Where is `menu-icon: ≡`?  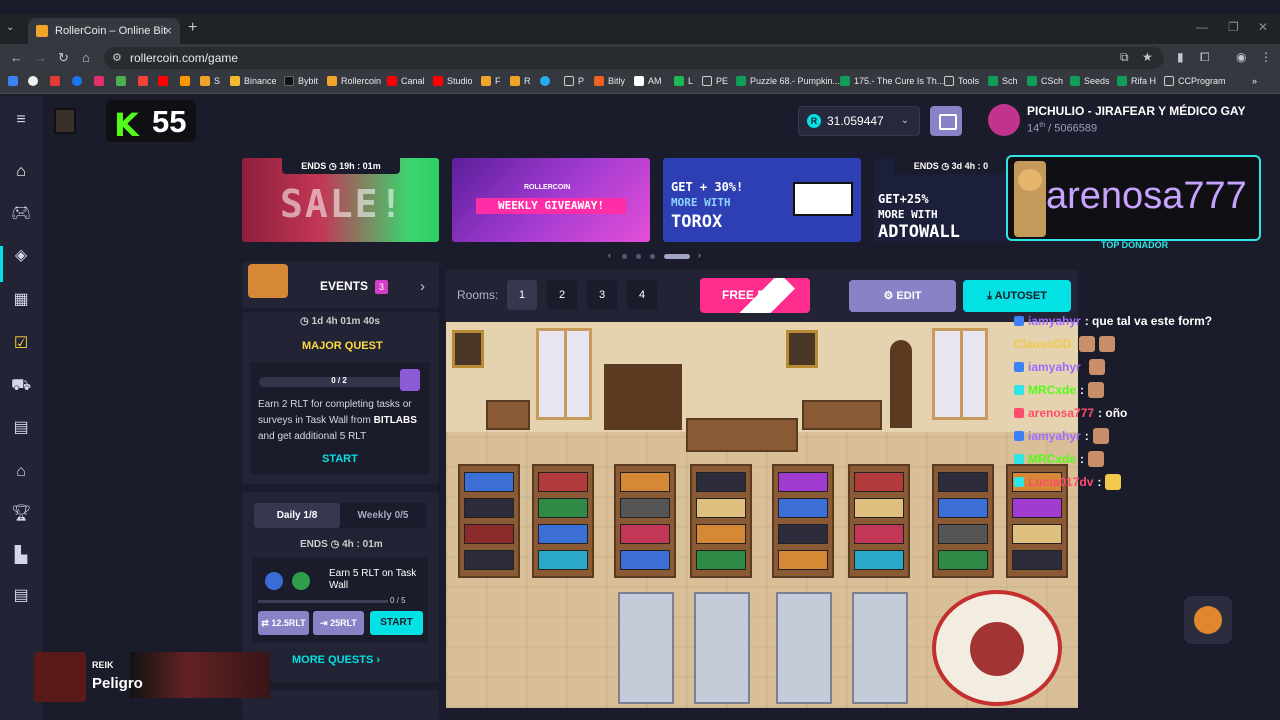 menu-icon: ≡ is located at coordinates (21, 120).